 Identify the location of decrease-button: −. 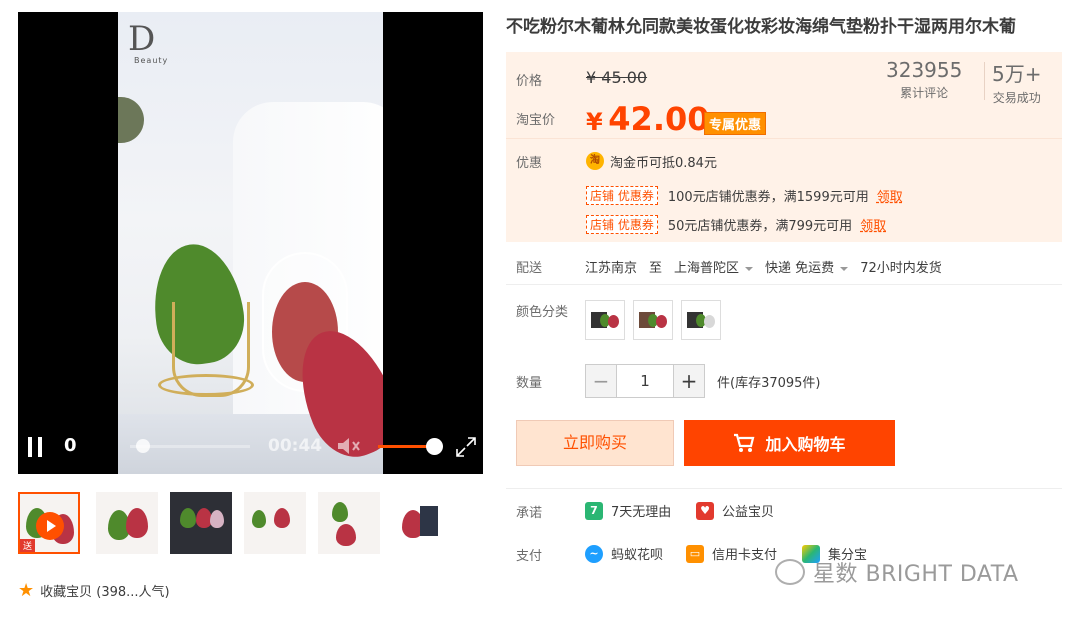
(601, 381).